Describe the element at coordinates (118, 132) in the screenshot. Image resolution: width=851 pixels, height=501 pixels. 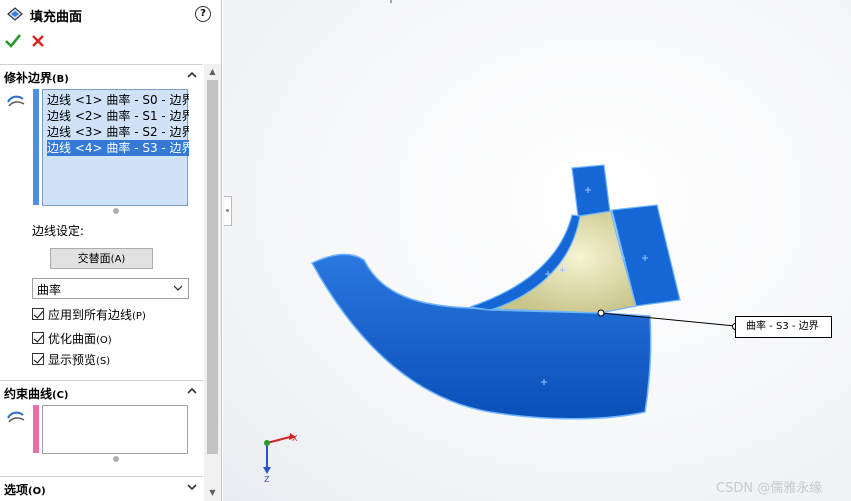
I see `list-item: 边线 <3> 曲率 - S2 - 边界` at that location.